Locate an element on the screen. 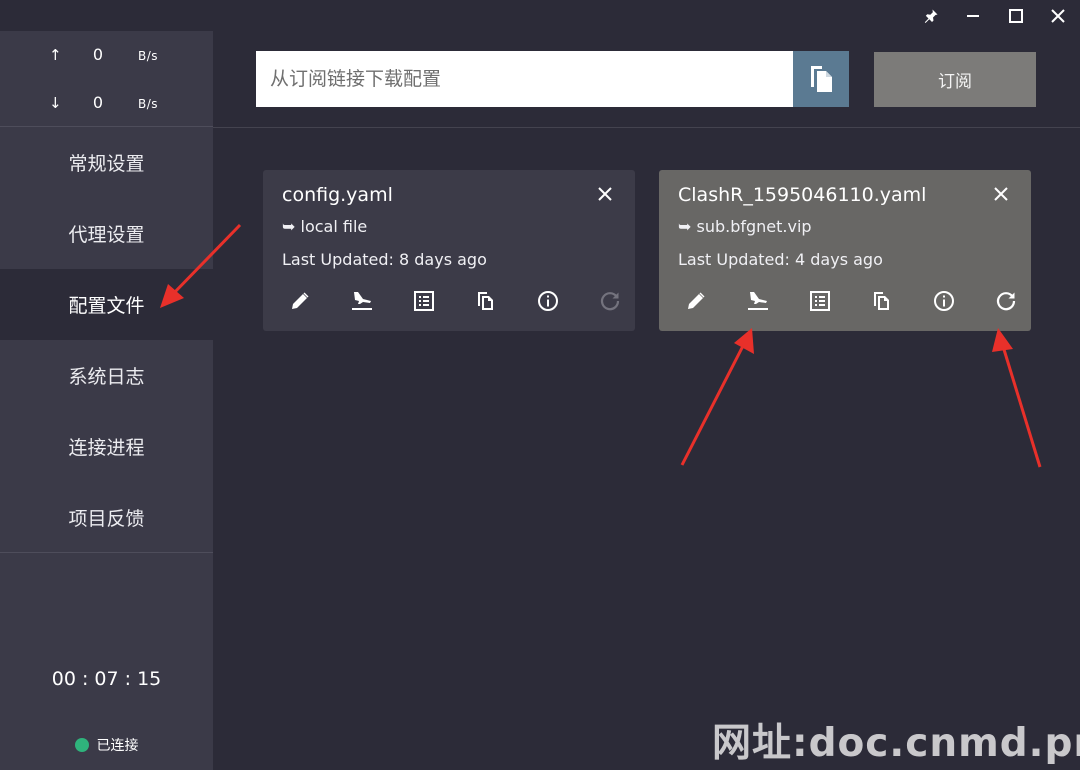  paste-icon is located at coordinates (821, 79).